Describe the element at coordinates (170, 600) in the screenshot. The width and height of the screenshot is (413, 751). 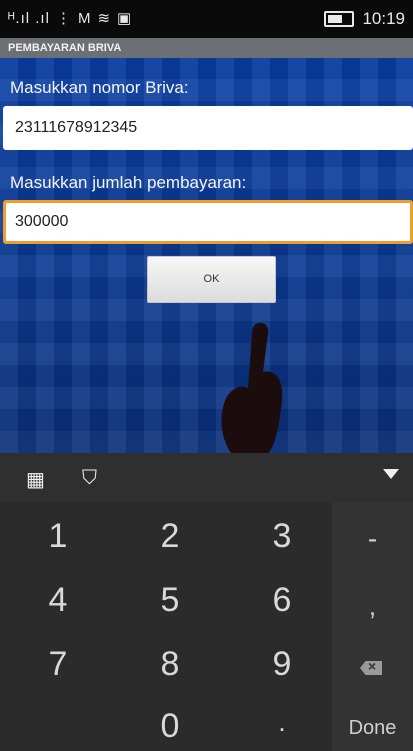
I see `key-5: 5` at that location.